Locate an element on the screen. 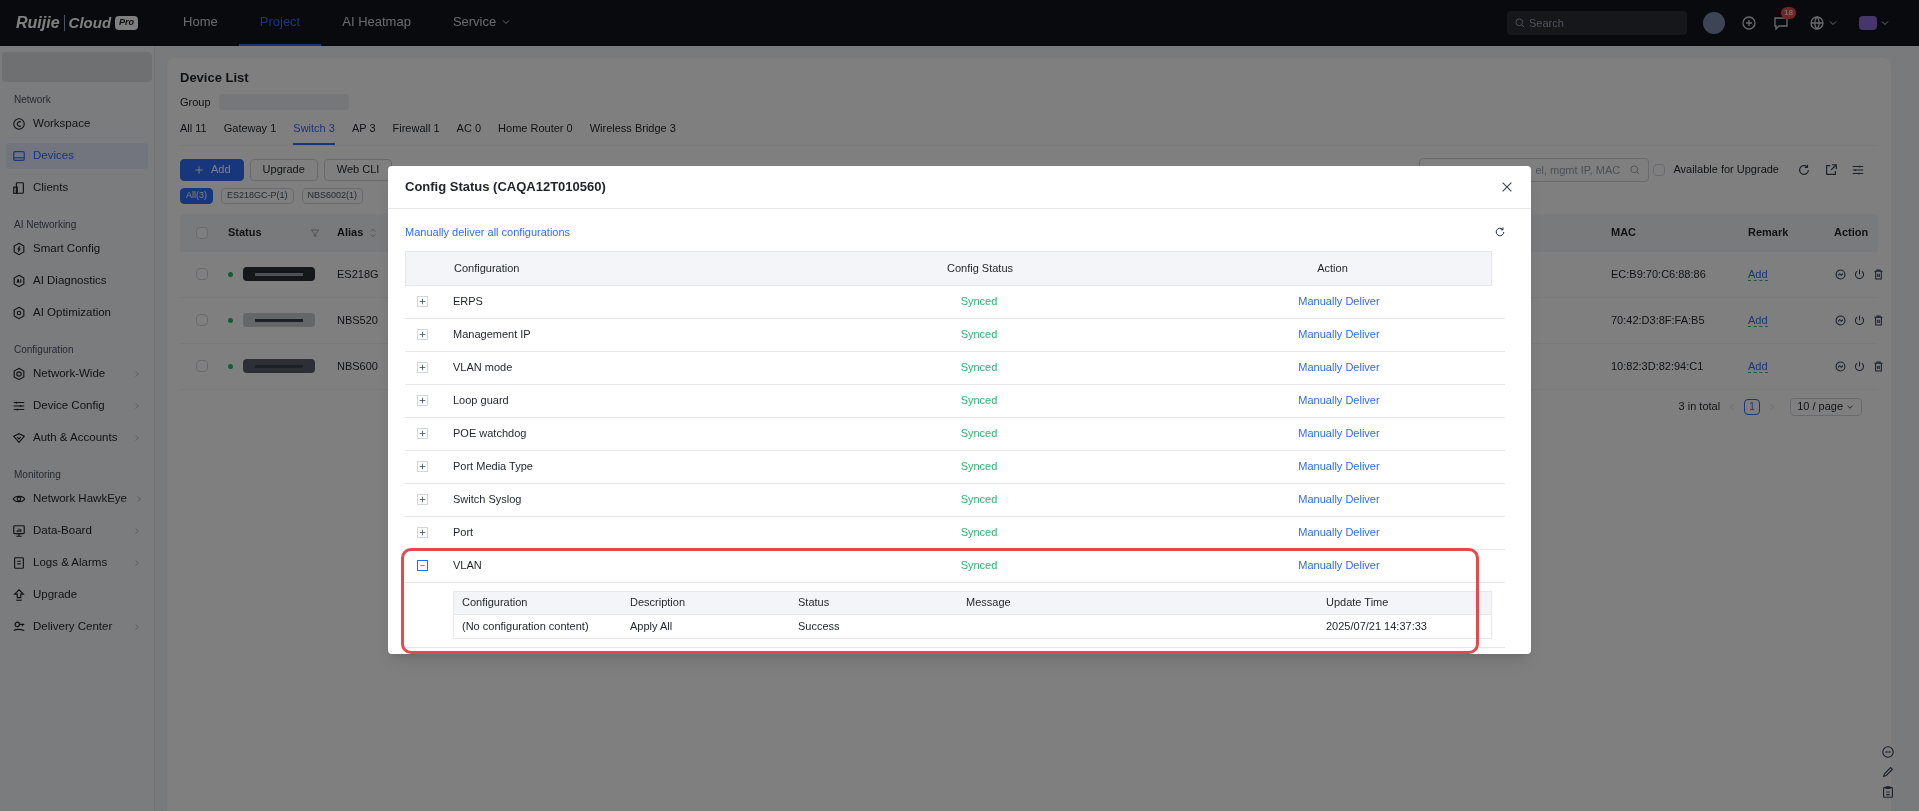 The image size is (1919, 811). checkbox-label: Available for Upgrade is located at coordinates (1726, 170).